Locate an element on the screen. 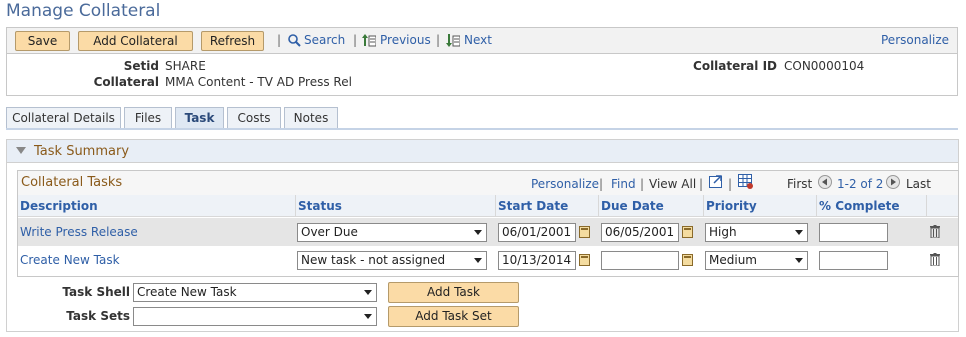 Image resolution: width=966 pixels, height=337 pixels. grid-title: Collateral Tasks is located at coordinates (72, 182).